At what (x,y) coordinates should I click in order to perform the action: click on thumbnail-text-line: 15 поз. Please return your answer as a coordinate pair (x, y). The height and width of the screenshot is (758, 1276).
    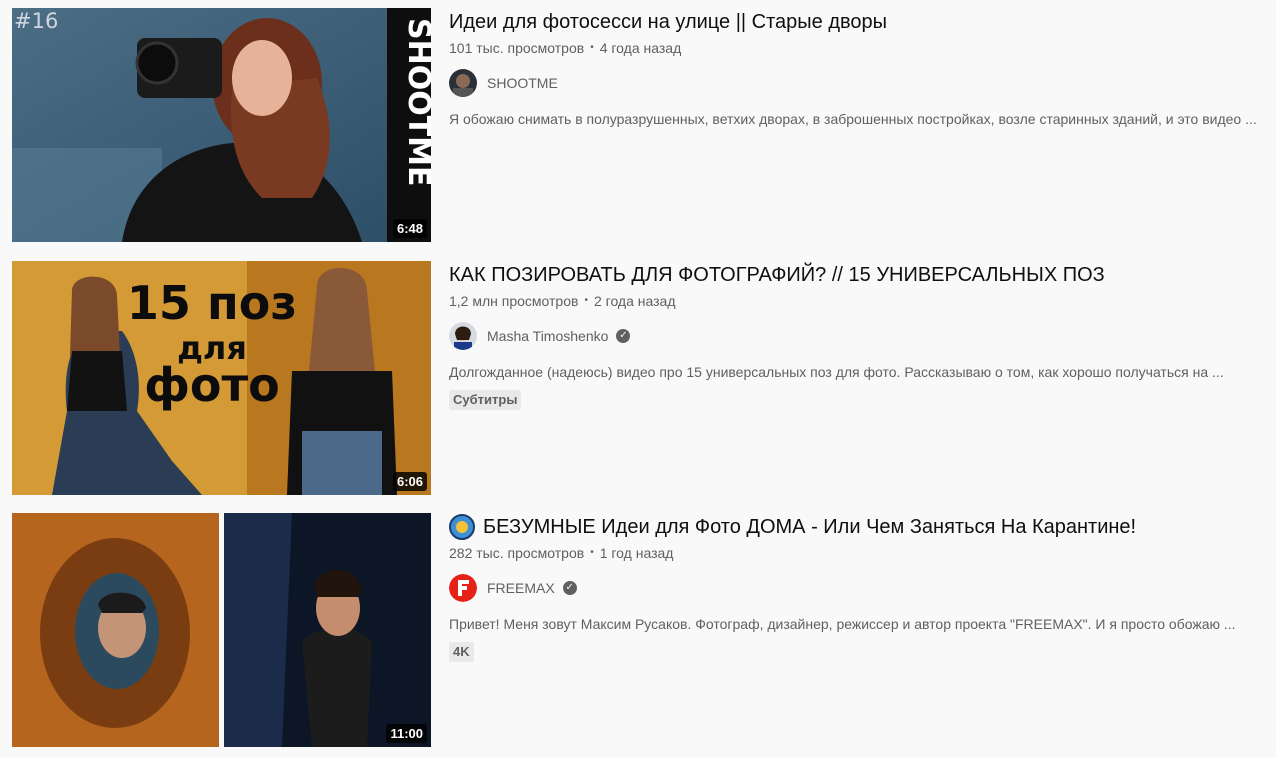
    Looking at the image, I should click on (212, 303).